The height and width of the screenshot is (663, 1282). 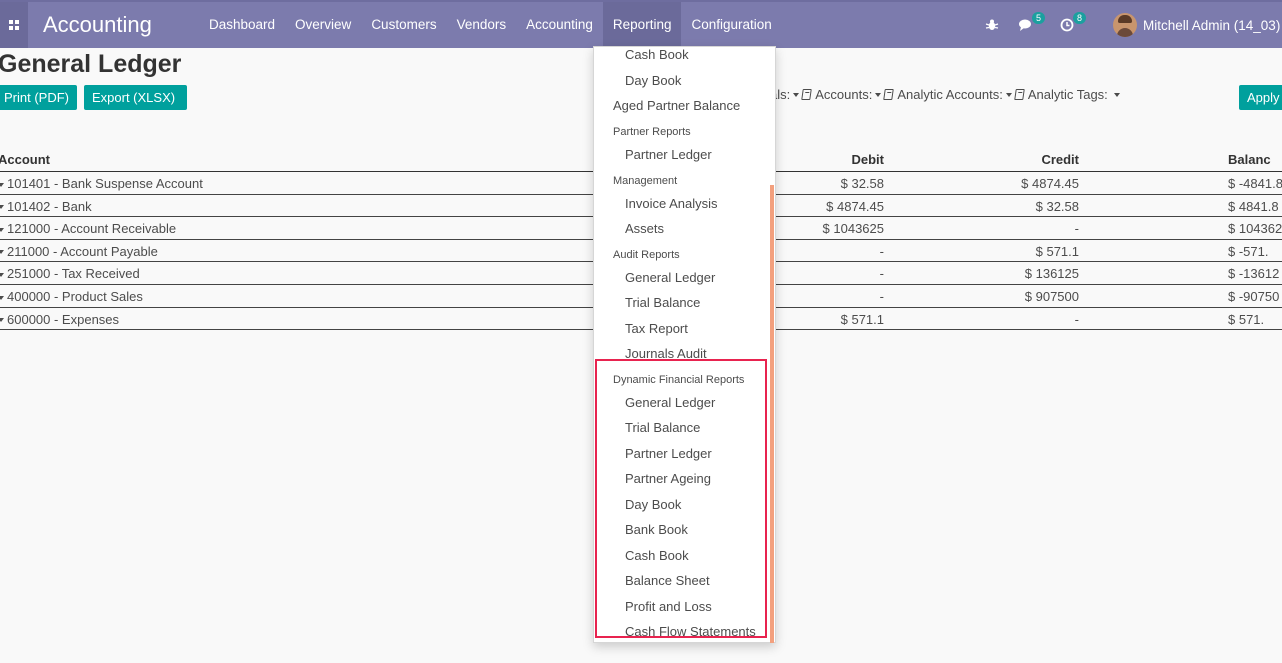 I want to click on account-cell: 101401 - Bank Suspense Account, so click(x=101, y=183).